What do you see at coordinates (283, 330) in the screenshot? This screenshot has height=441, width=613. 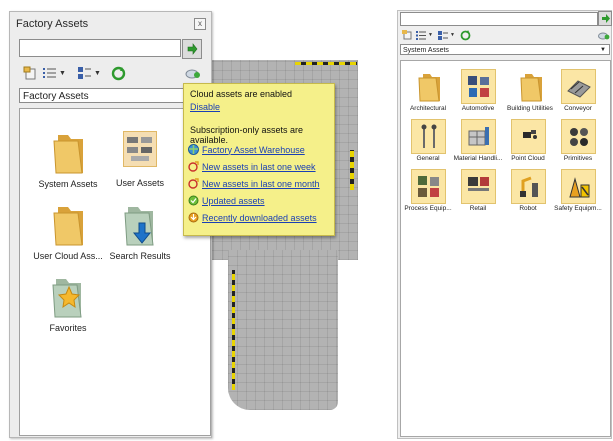 I see `factory-floor-background-lower` at bounding box center [283, 330].